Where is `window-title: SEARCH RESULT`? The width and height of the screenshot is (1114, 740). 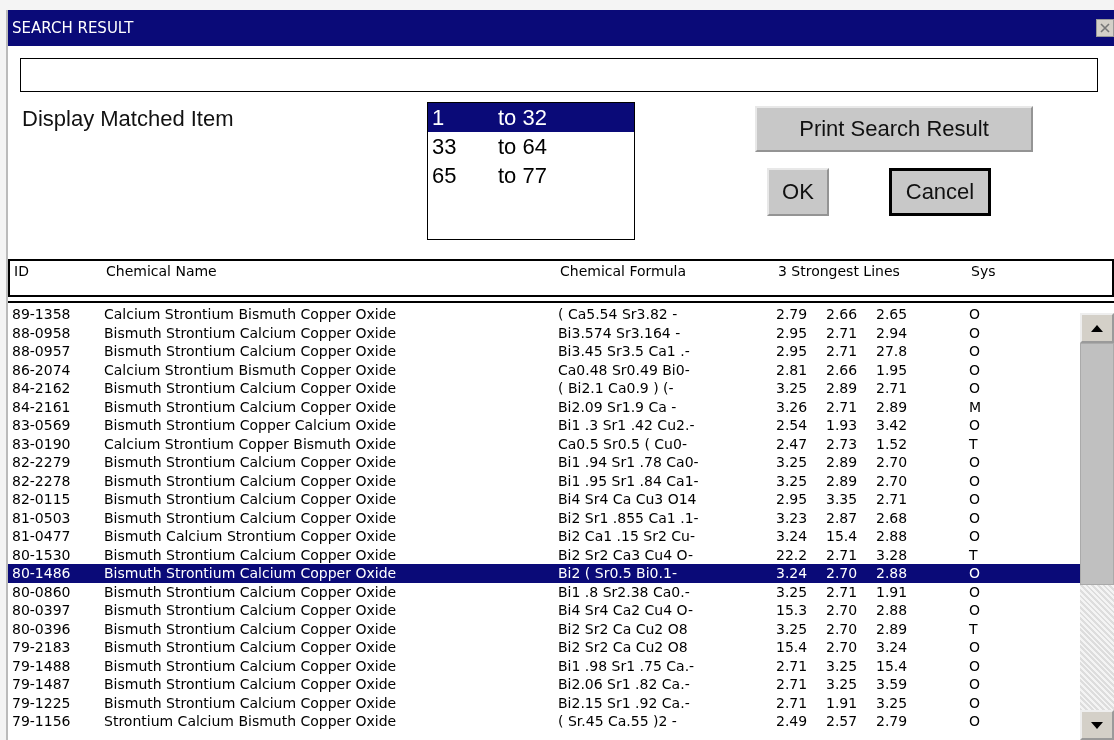
window-title: SEARCH RESULT is located at coordinates (72, 28).